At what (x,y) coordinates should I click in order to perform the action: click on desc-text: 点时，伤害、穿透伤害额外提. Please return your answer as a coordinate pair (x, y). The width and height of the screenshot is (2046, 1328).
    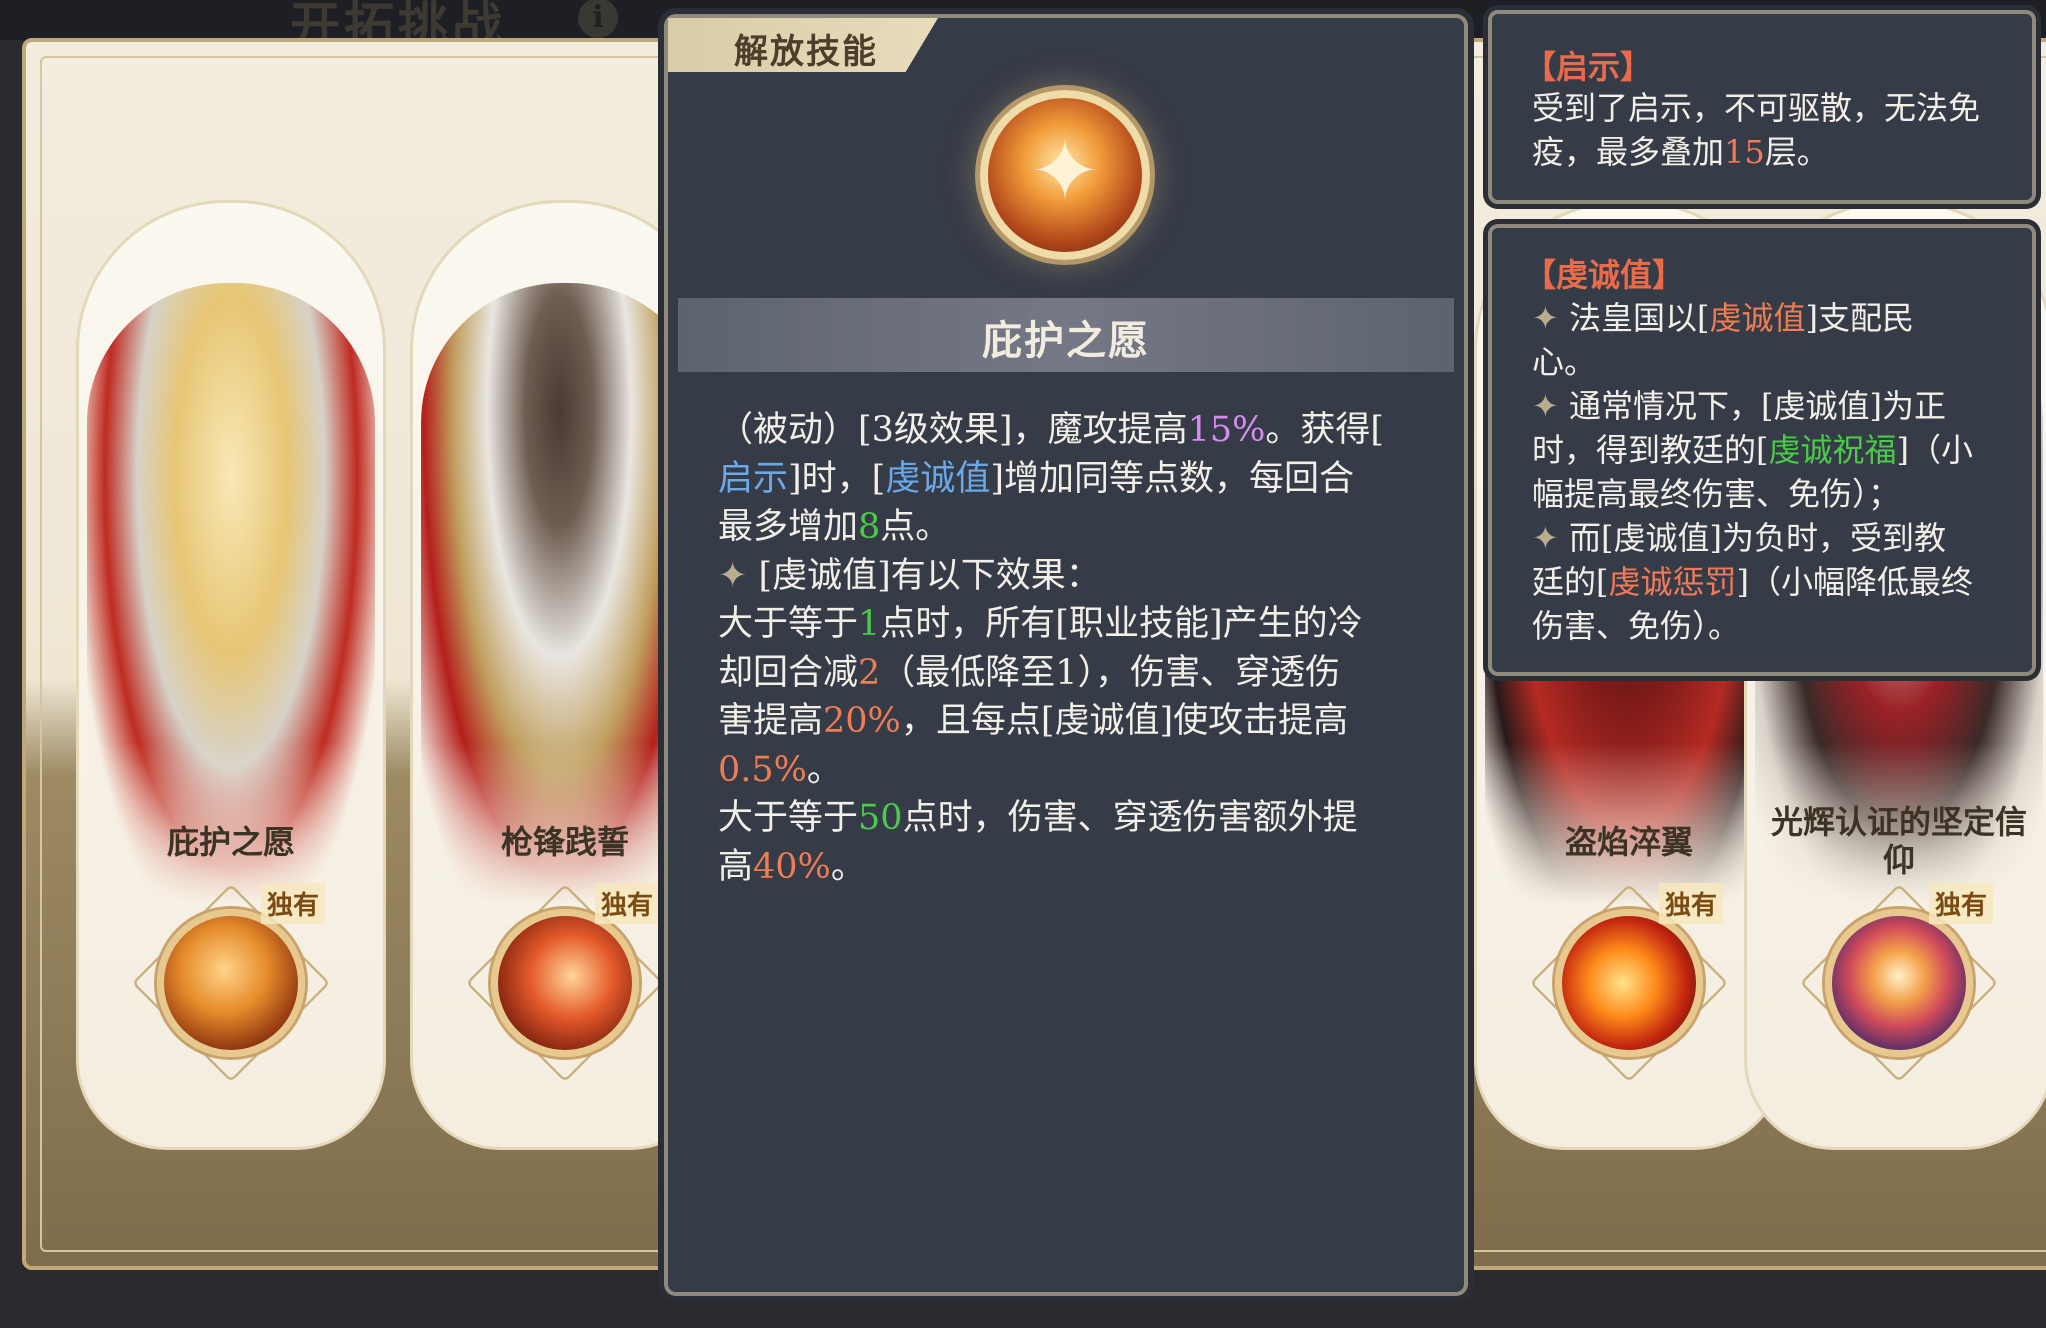
    Looking at the image, I should click on (1130, 818).